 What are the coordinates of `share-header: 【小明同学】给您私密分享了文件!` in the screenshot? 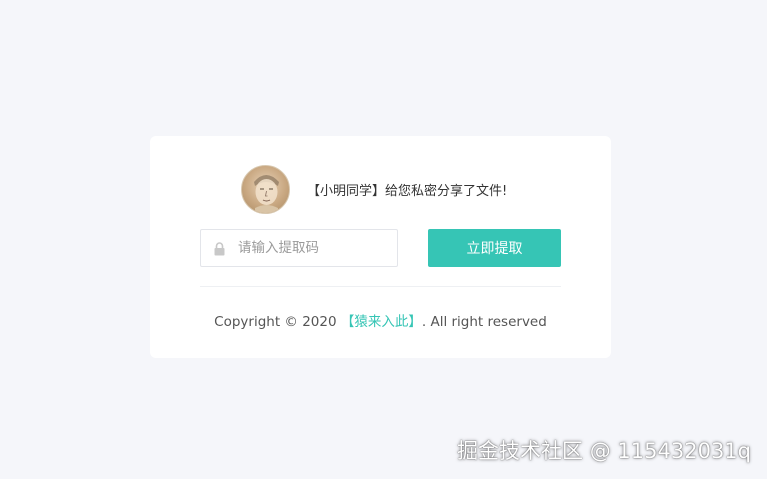 It's located at (374, 189).